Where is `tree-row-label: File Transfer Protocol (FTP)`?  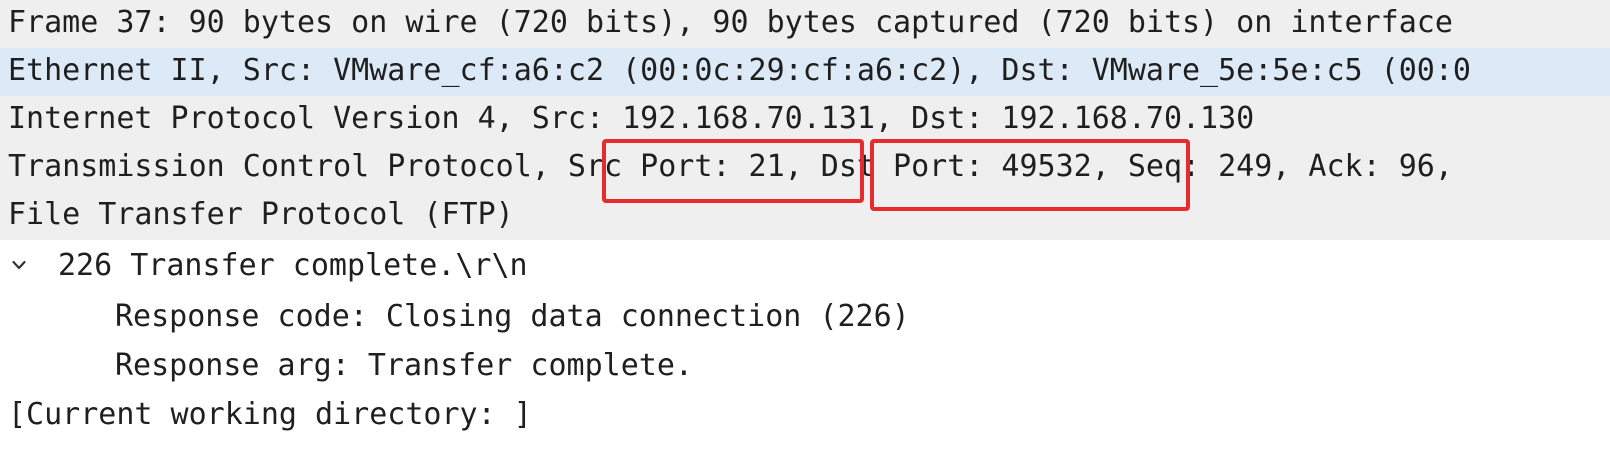
tree-row-label: File Transfer Protocol (FTP) is located at coordinates (261, 214).